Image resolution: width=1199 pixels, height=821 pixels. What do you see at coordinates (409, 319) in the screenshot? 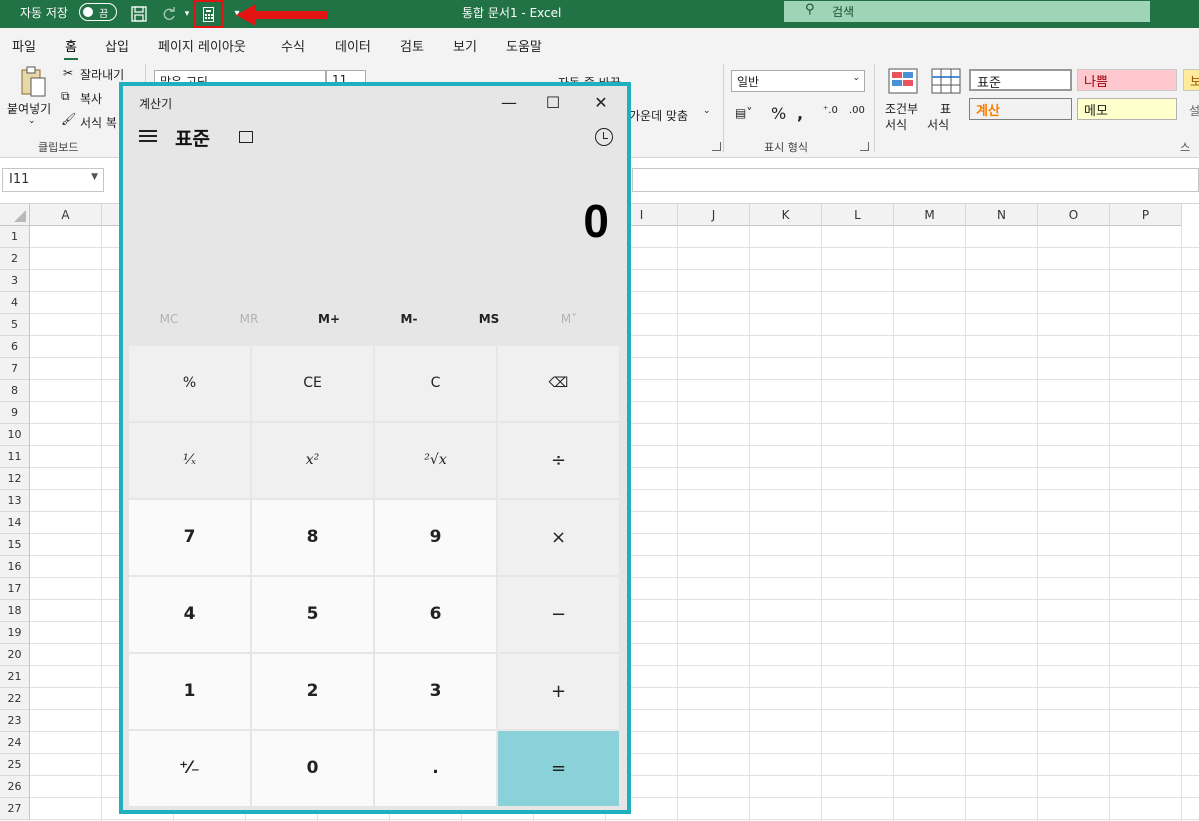
I see `memory-button: M-` at bounding box center [409, 319].